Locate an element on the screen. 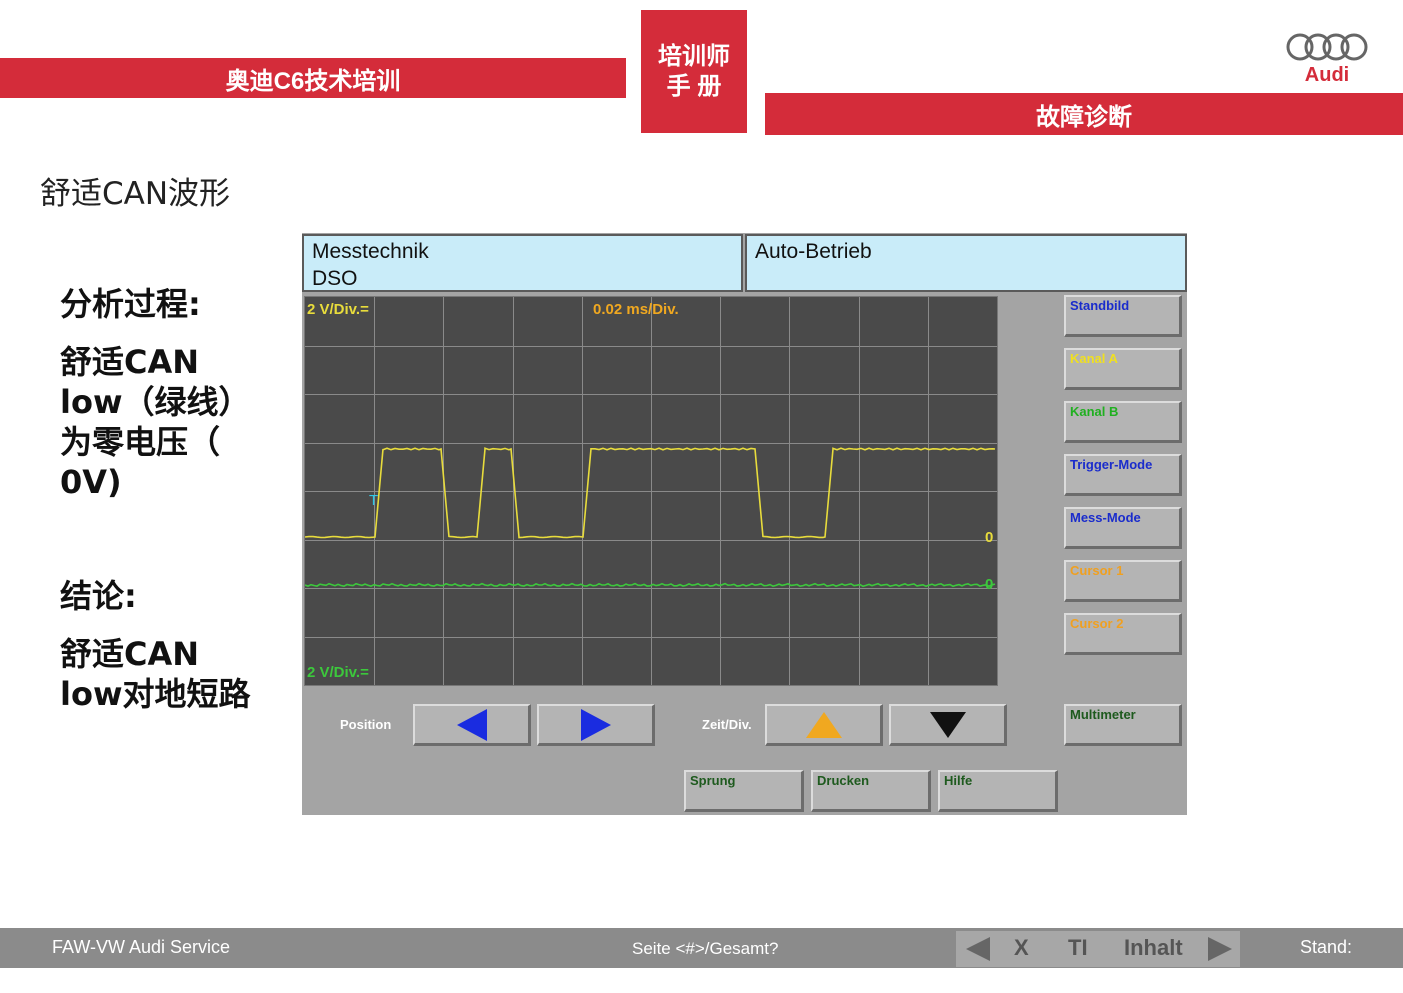 This screenshot has height=993, width=1403. sprung-label: Sprung is located at coordinates (713, 780).